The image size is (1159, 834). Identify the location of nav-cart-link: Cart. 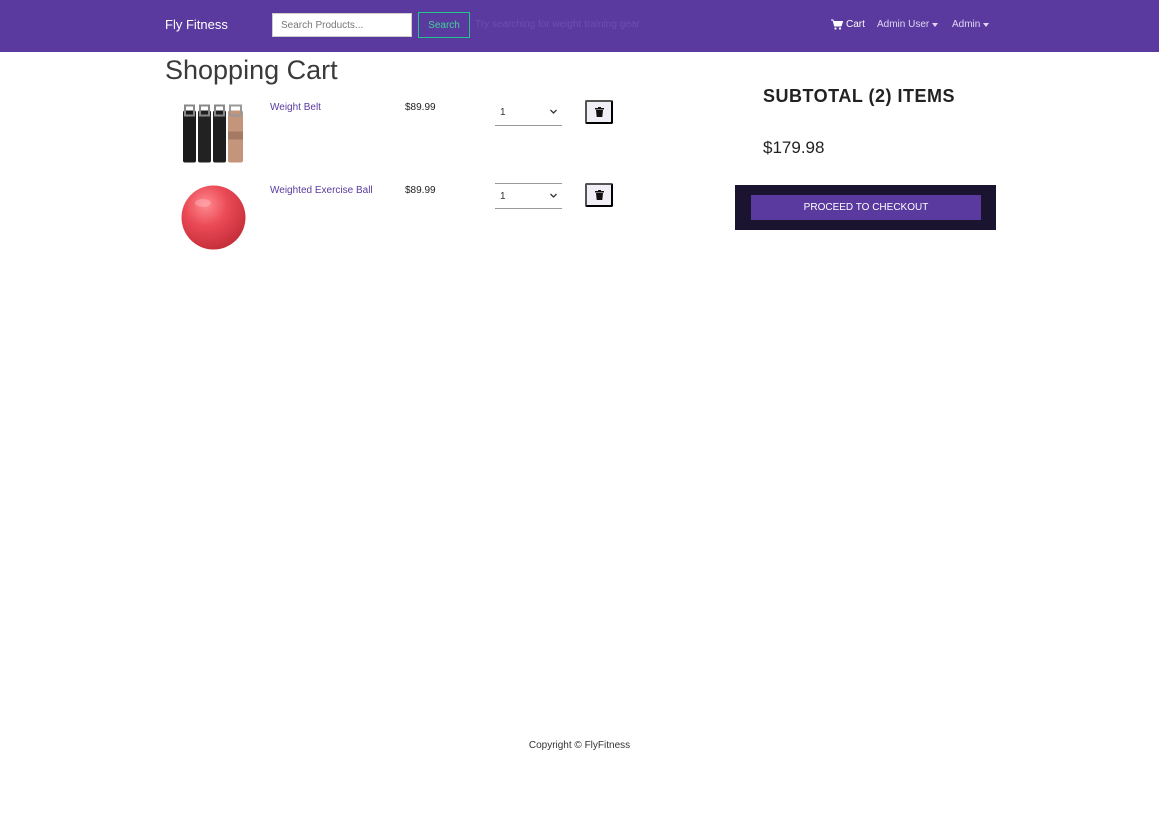
(848, 24).